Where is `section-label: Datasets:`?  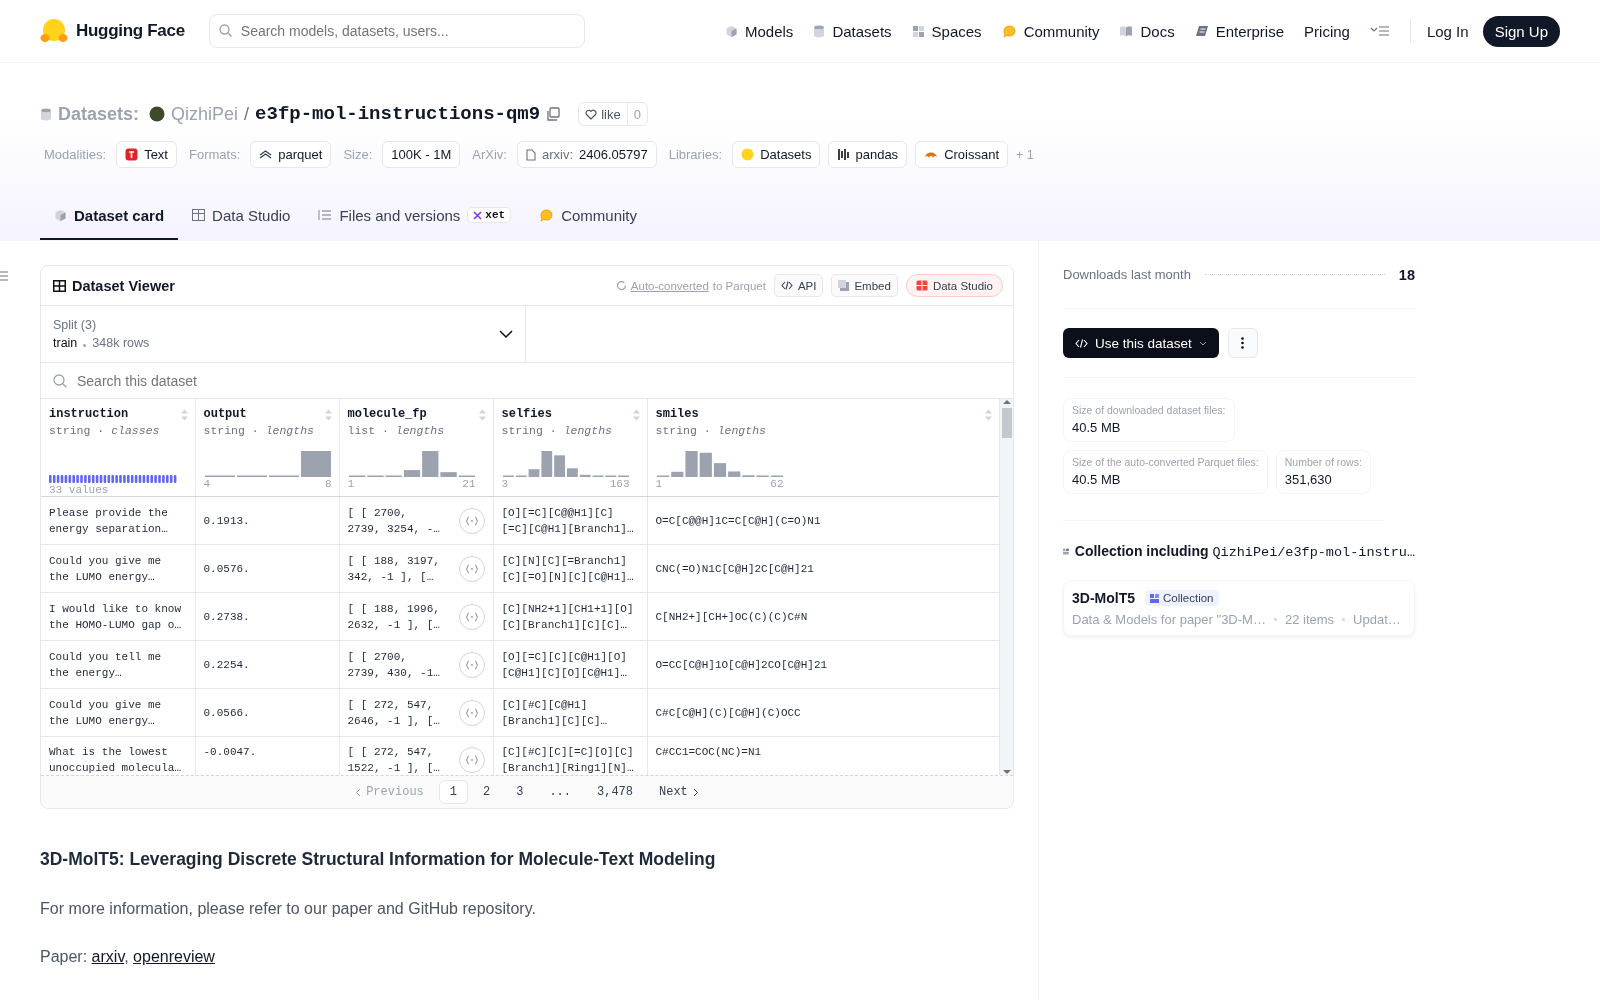
section-label: Datasets: is located at coordinates (99, 114).